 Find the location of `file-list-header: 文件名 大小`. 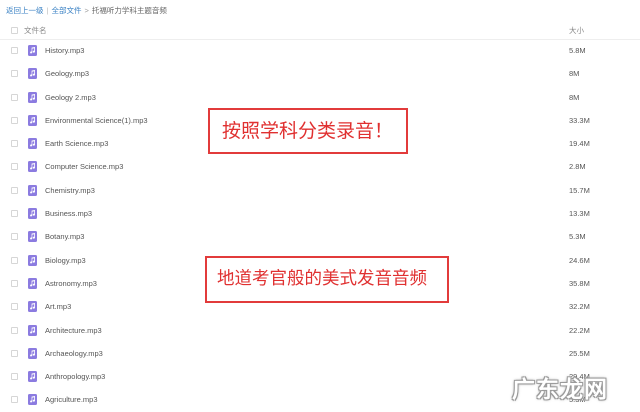

file-list-header: 文件名 大小 is located at coordinates (320, 31).